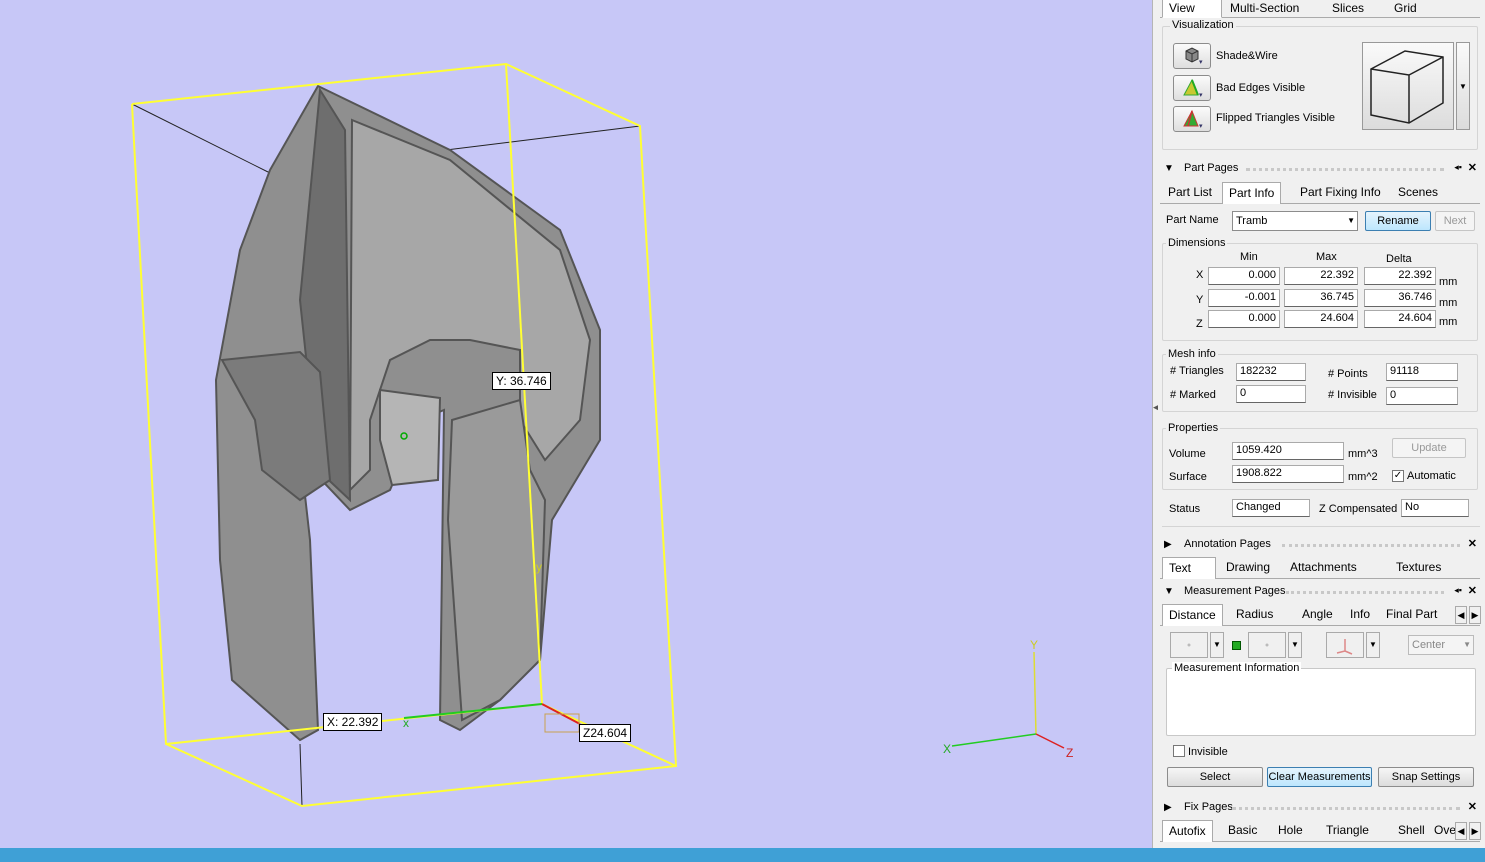  What do you see at coordinates (1200, 300) in the screenshot?
I see `dim-axis-y: Y` at bounding box center [1200, 300].